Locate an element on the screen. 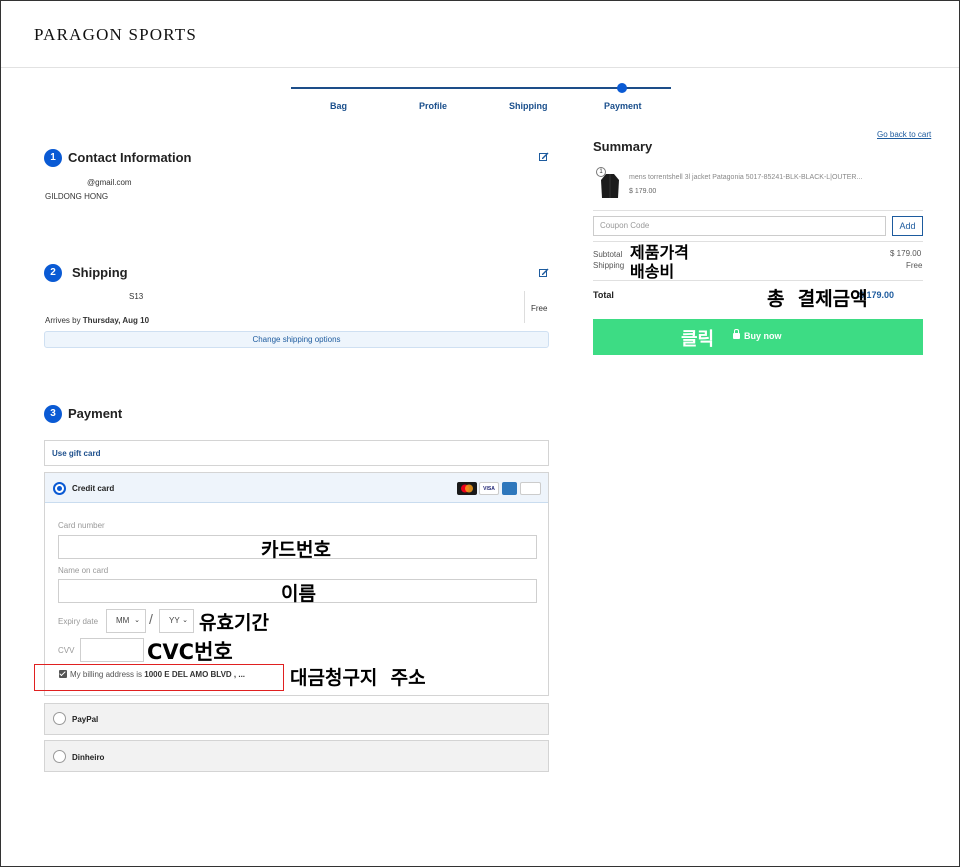 The height and width of the screenshot is (867, 960). coupon-input: Coupon Code is located at coordinates (739, 226).